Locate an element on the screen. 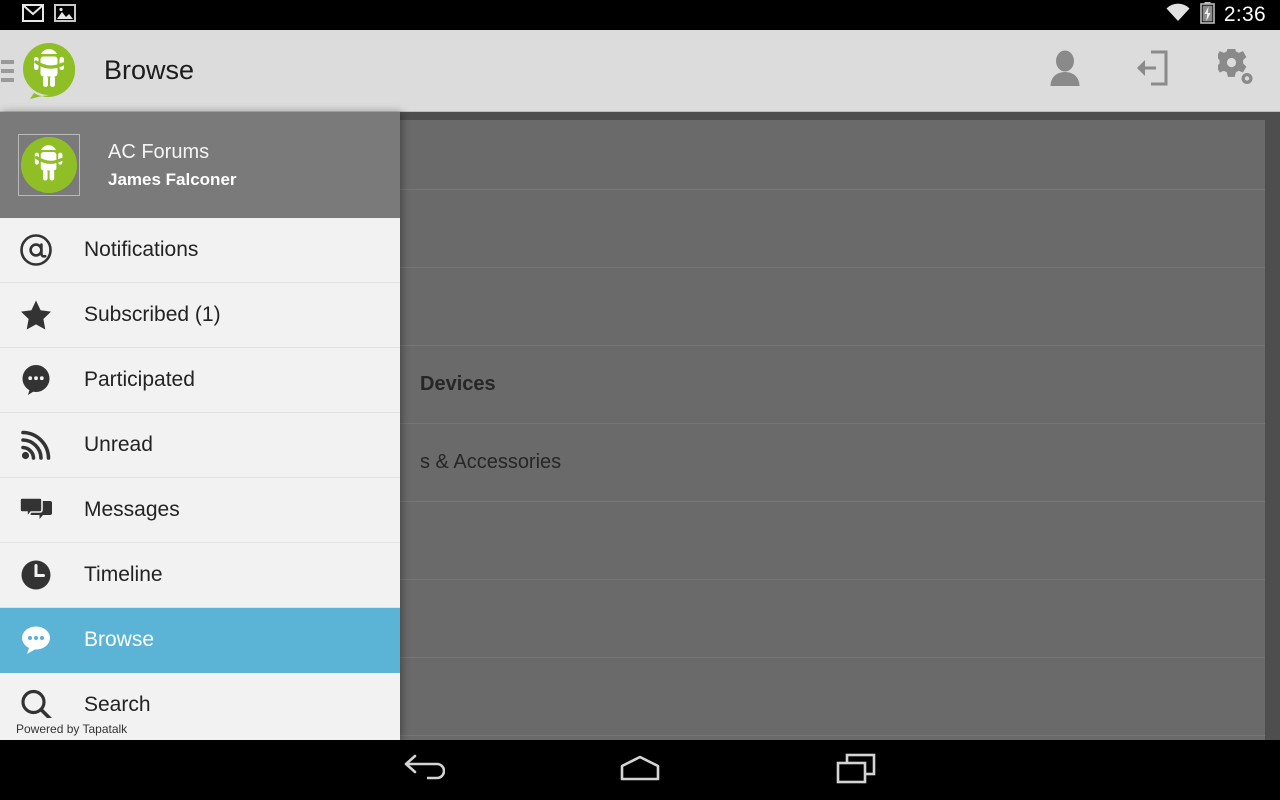  sidebar-item-notifications: Notifications is located at coordinates (200, 250).